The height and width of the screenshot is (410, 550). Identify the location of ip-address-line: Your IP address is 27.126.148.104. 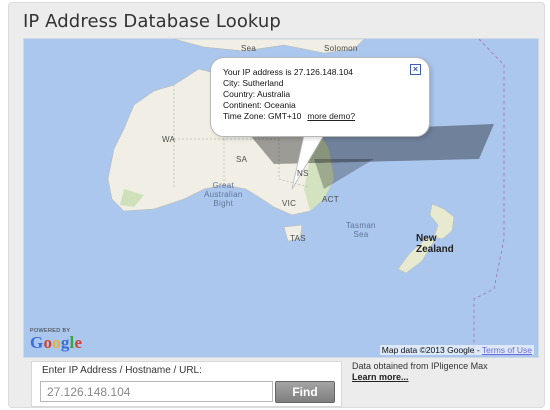
(288, 72).